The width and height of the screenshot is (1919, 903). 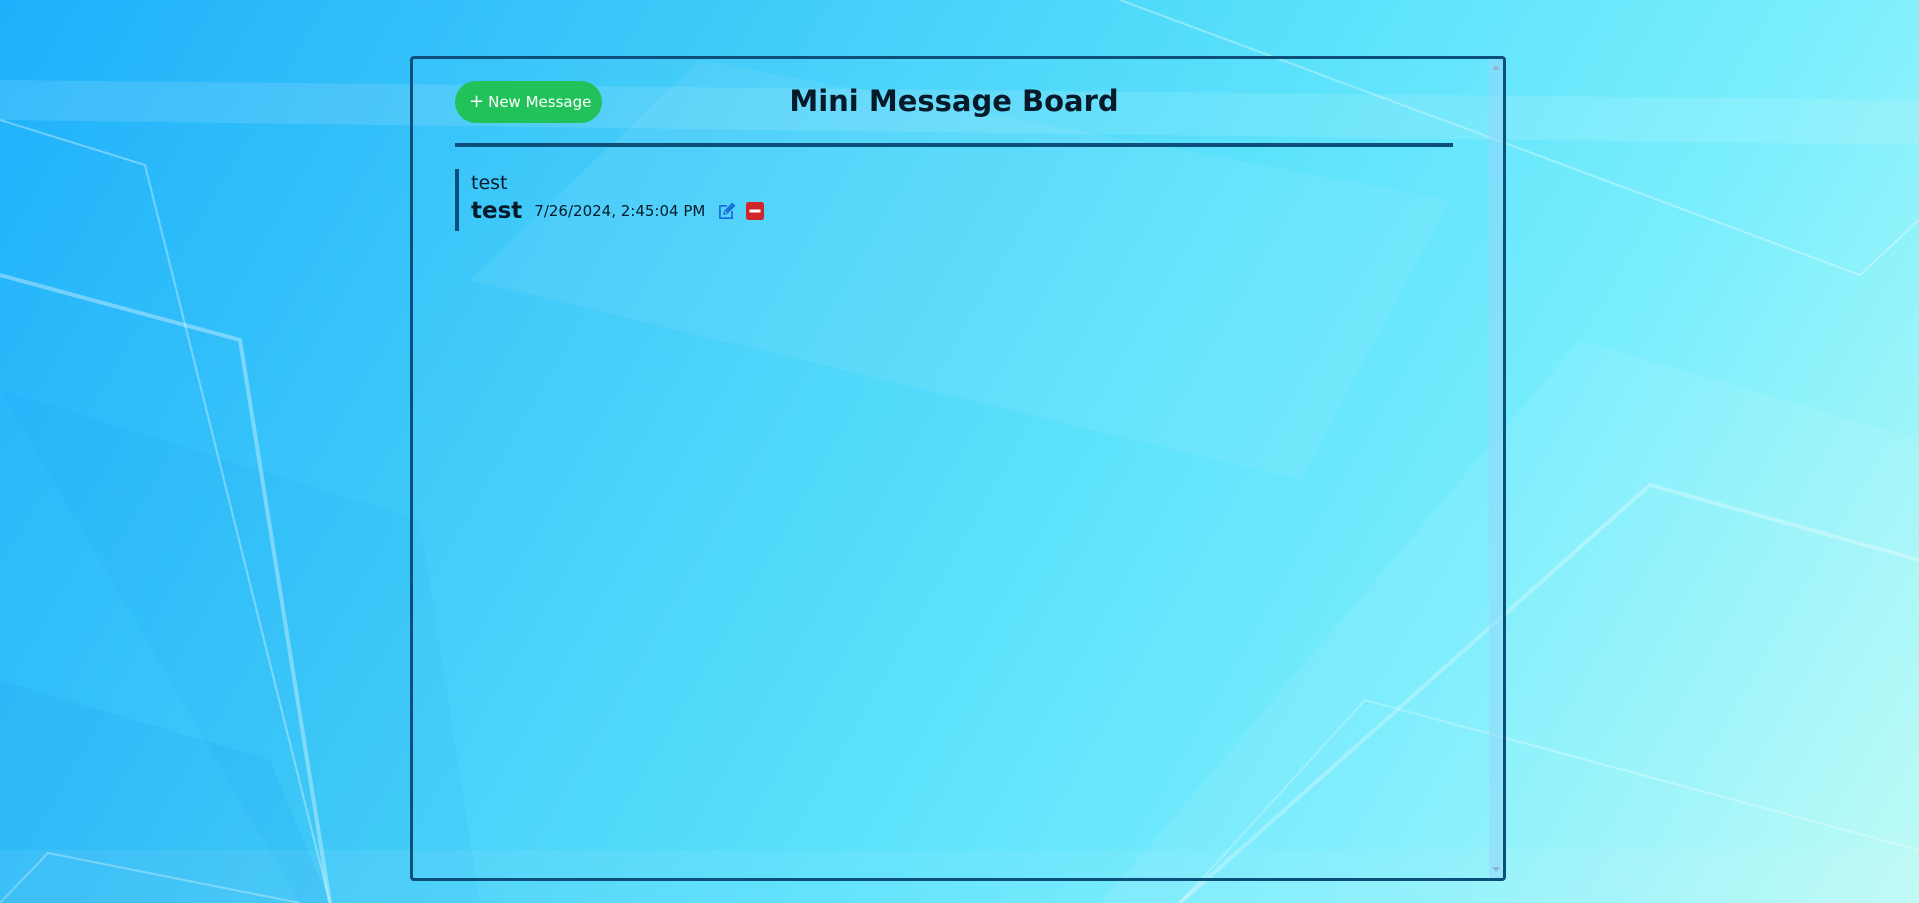 I want to click on list-item: test test 7/26/2024, 2:45:04 PM, so click(x=610, y=200).